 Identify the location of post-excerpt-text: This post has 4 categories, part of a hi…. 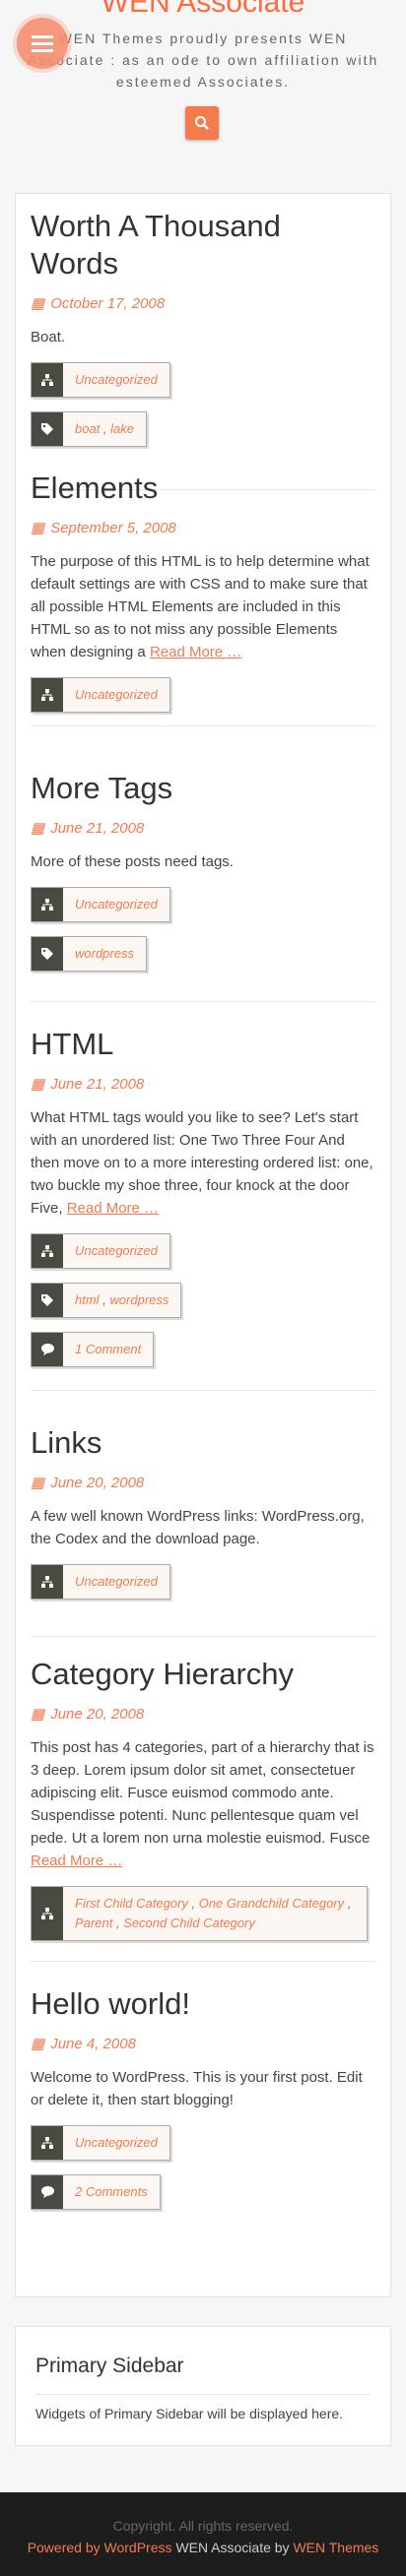
(202, 1793).